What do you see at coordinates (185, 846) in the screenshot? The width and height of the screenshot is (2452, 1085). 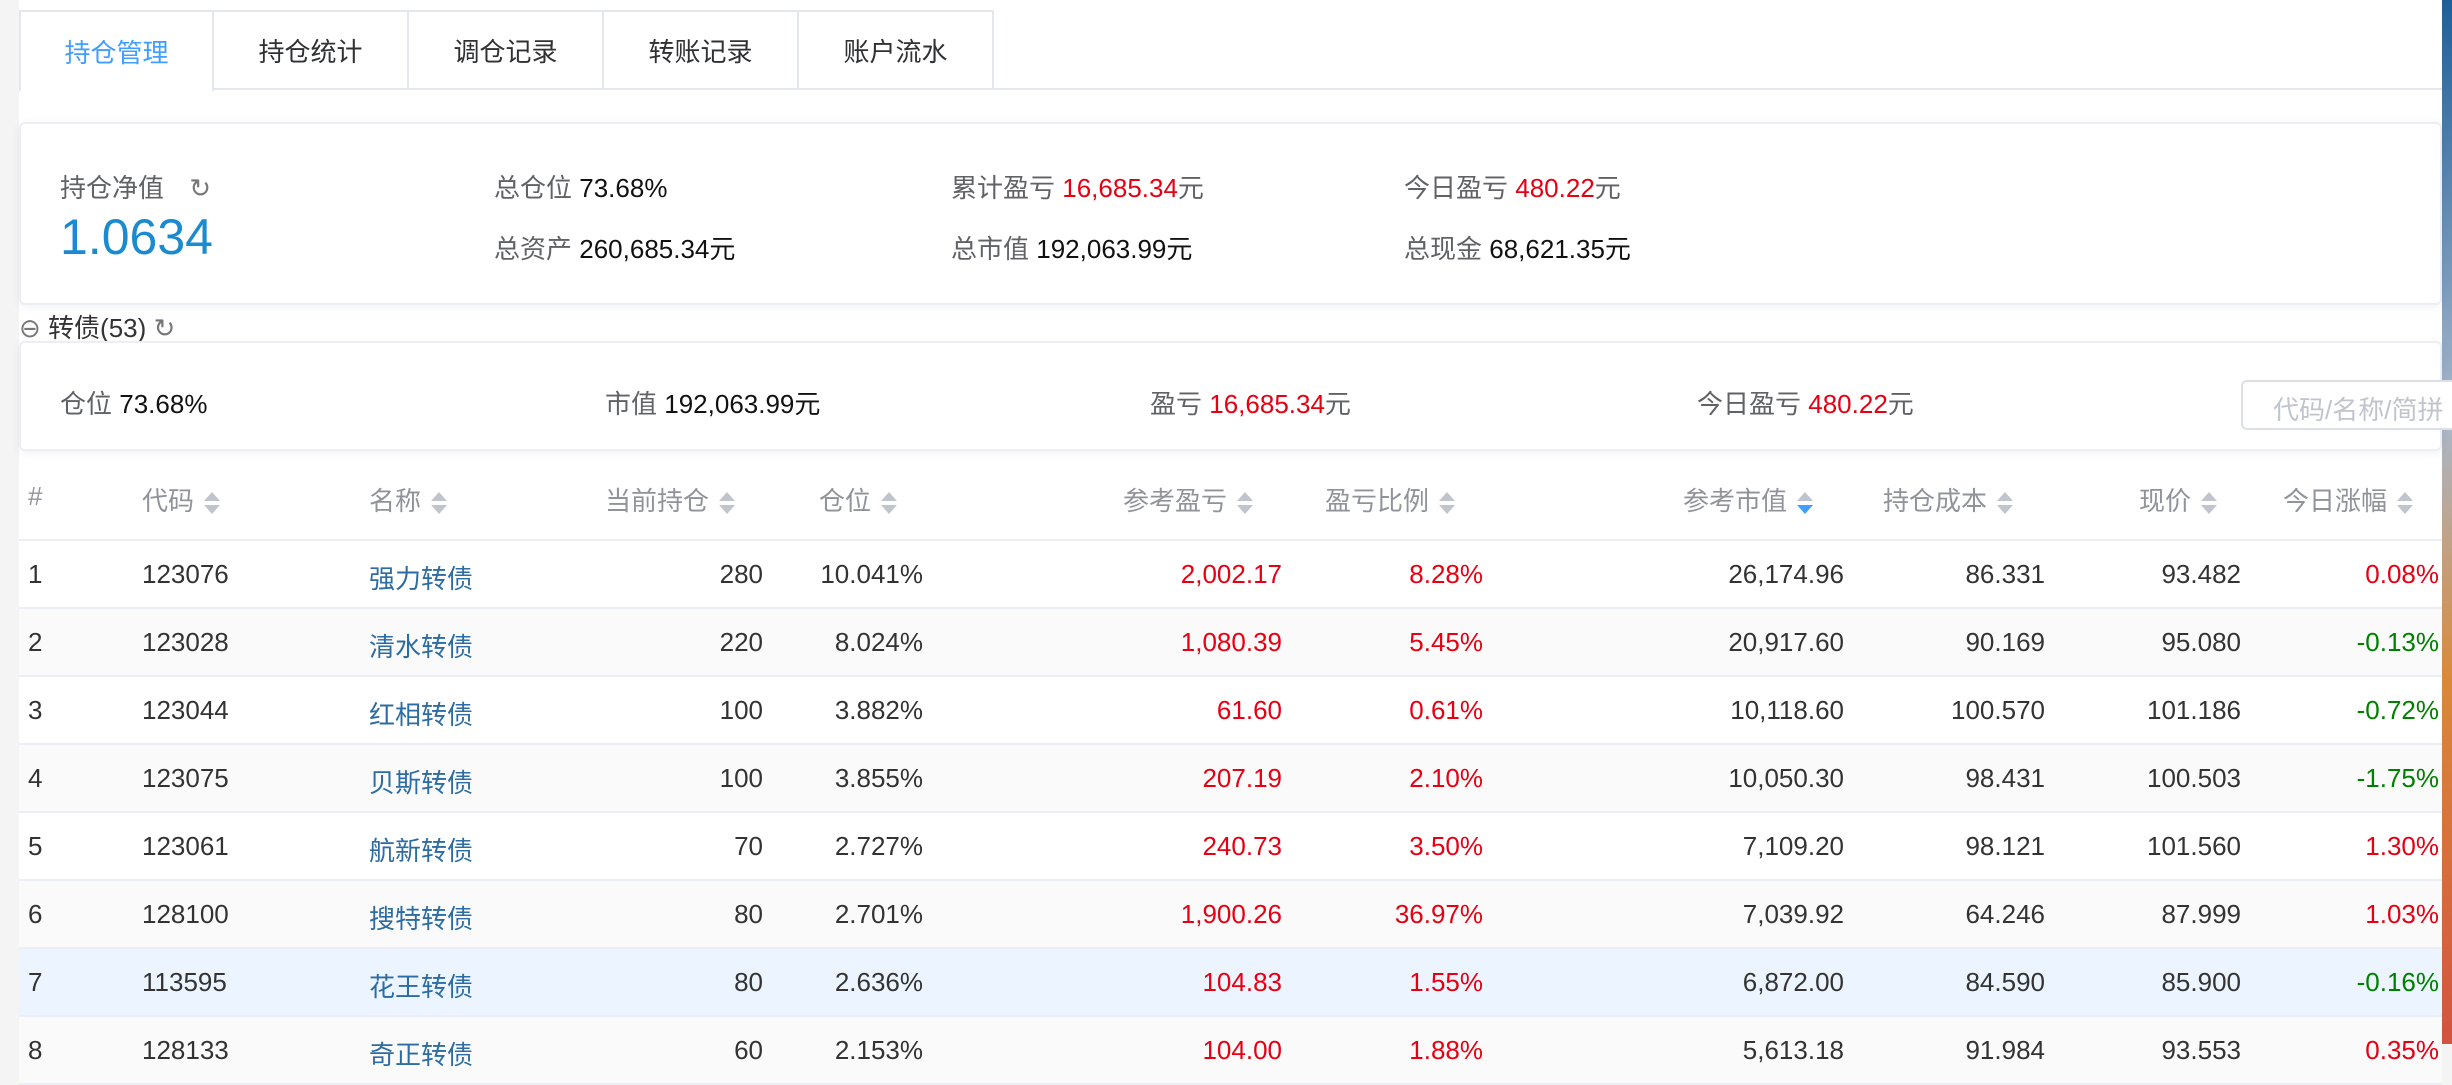 I see `cell-code: 123061` at bounding box center [185, 846].